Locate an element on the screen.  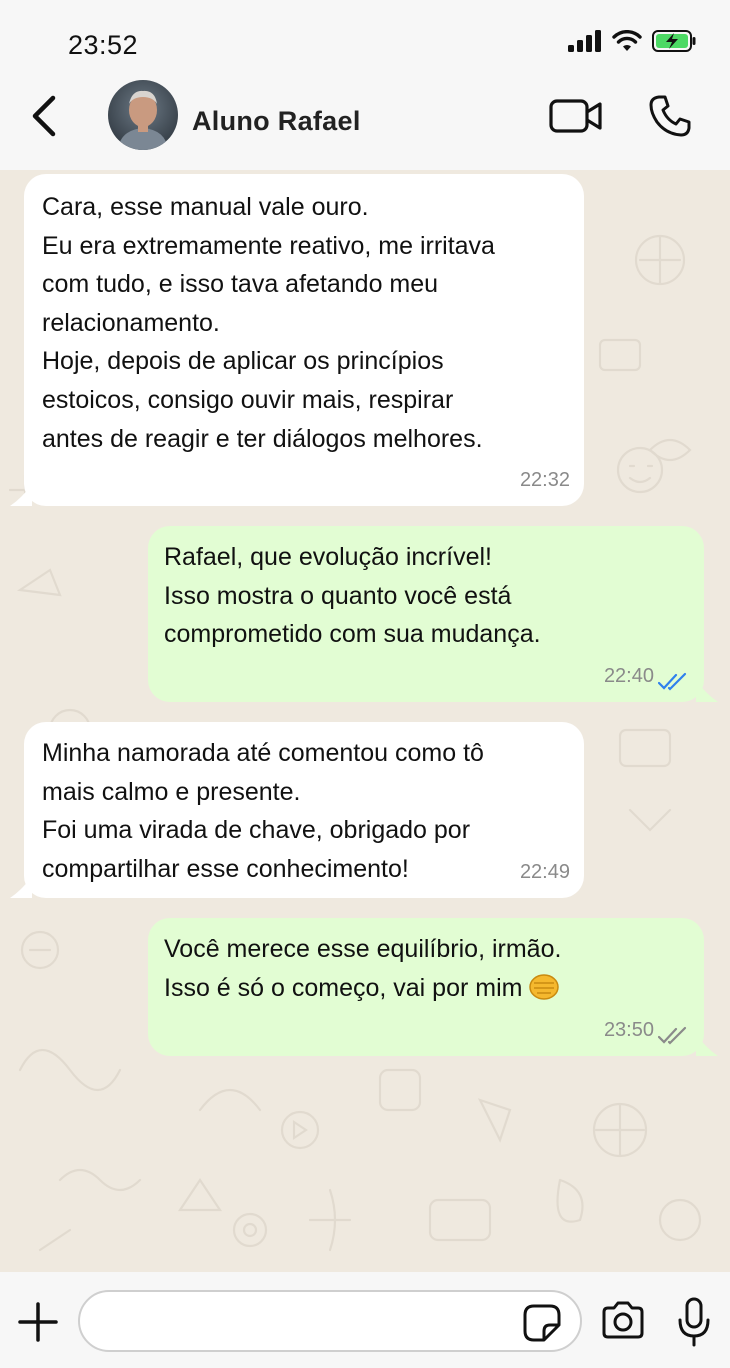
voice-call-button is located at coordinates (670, 116).